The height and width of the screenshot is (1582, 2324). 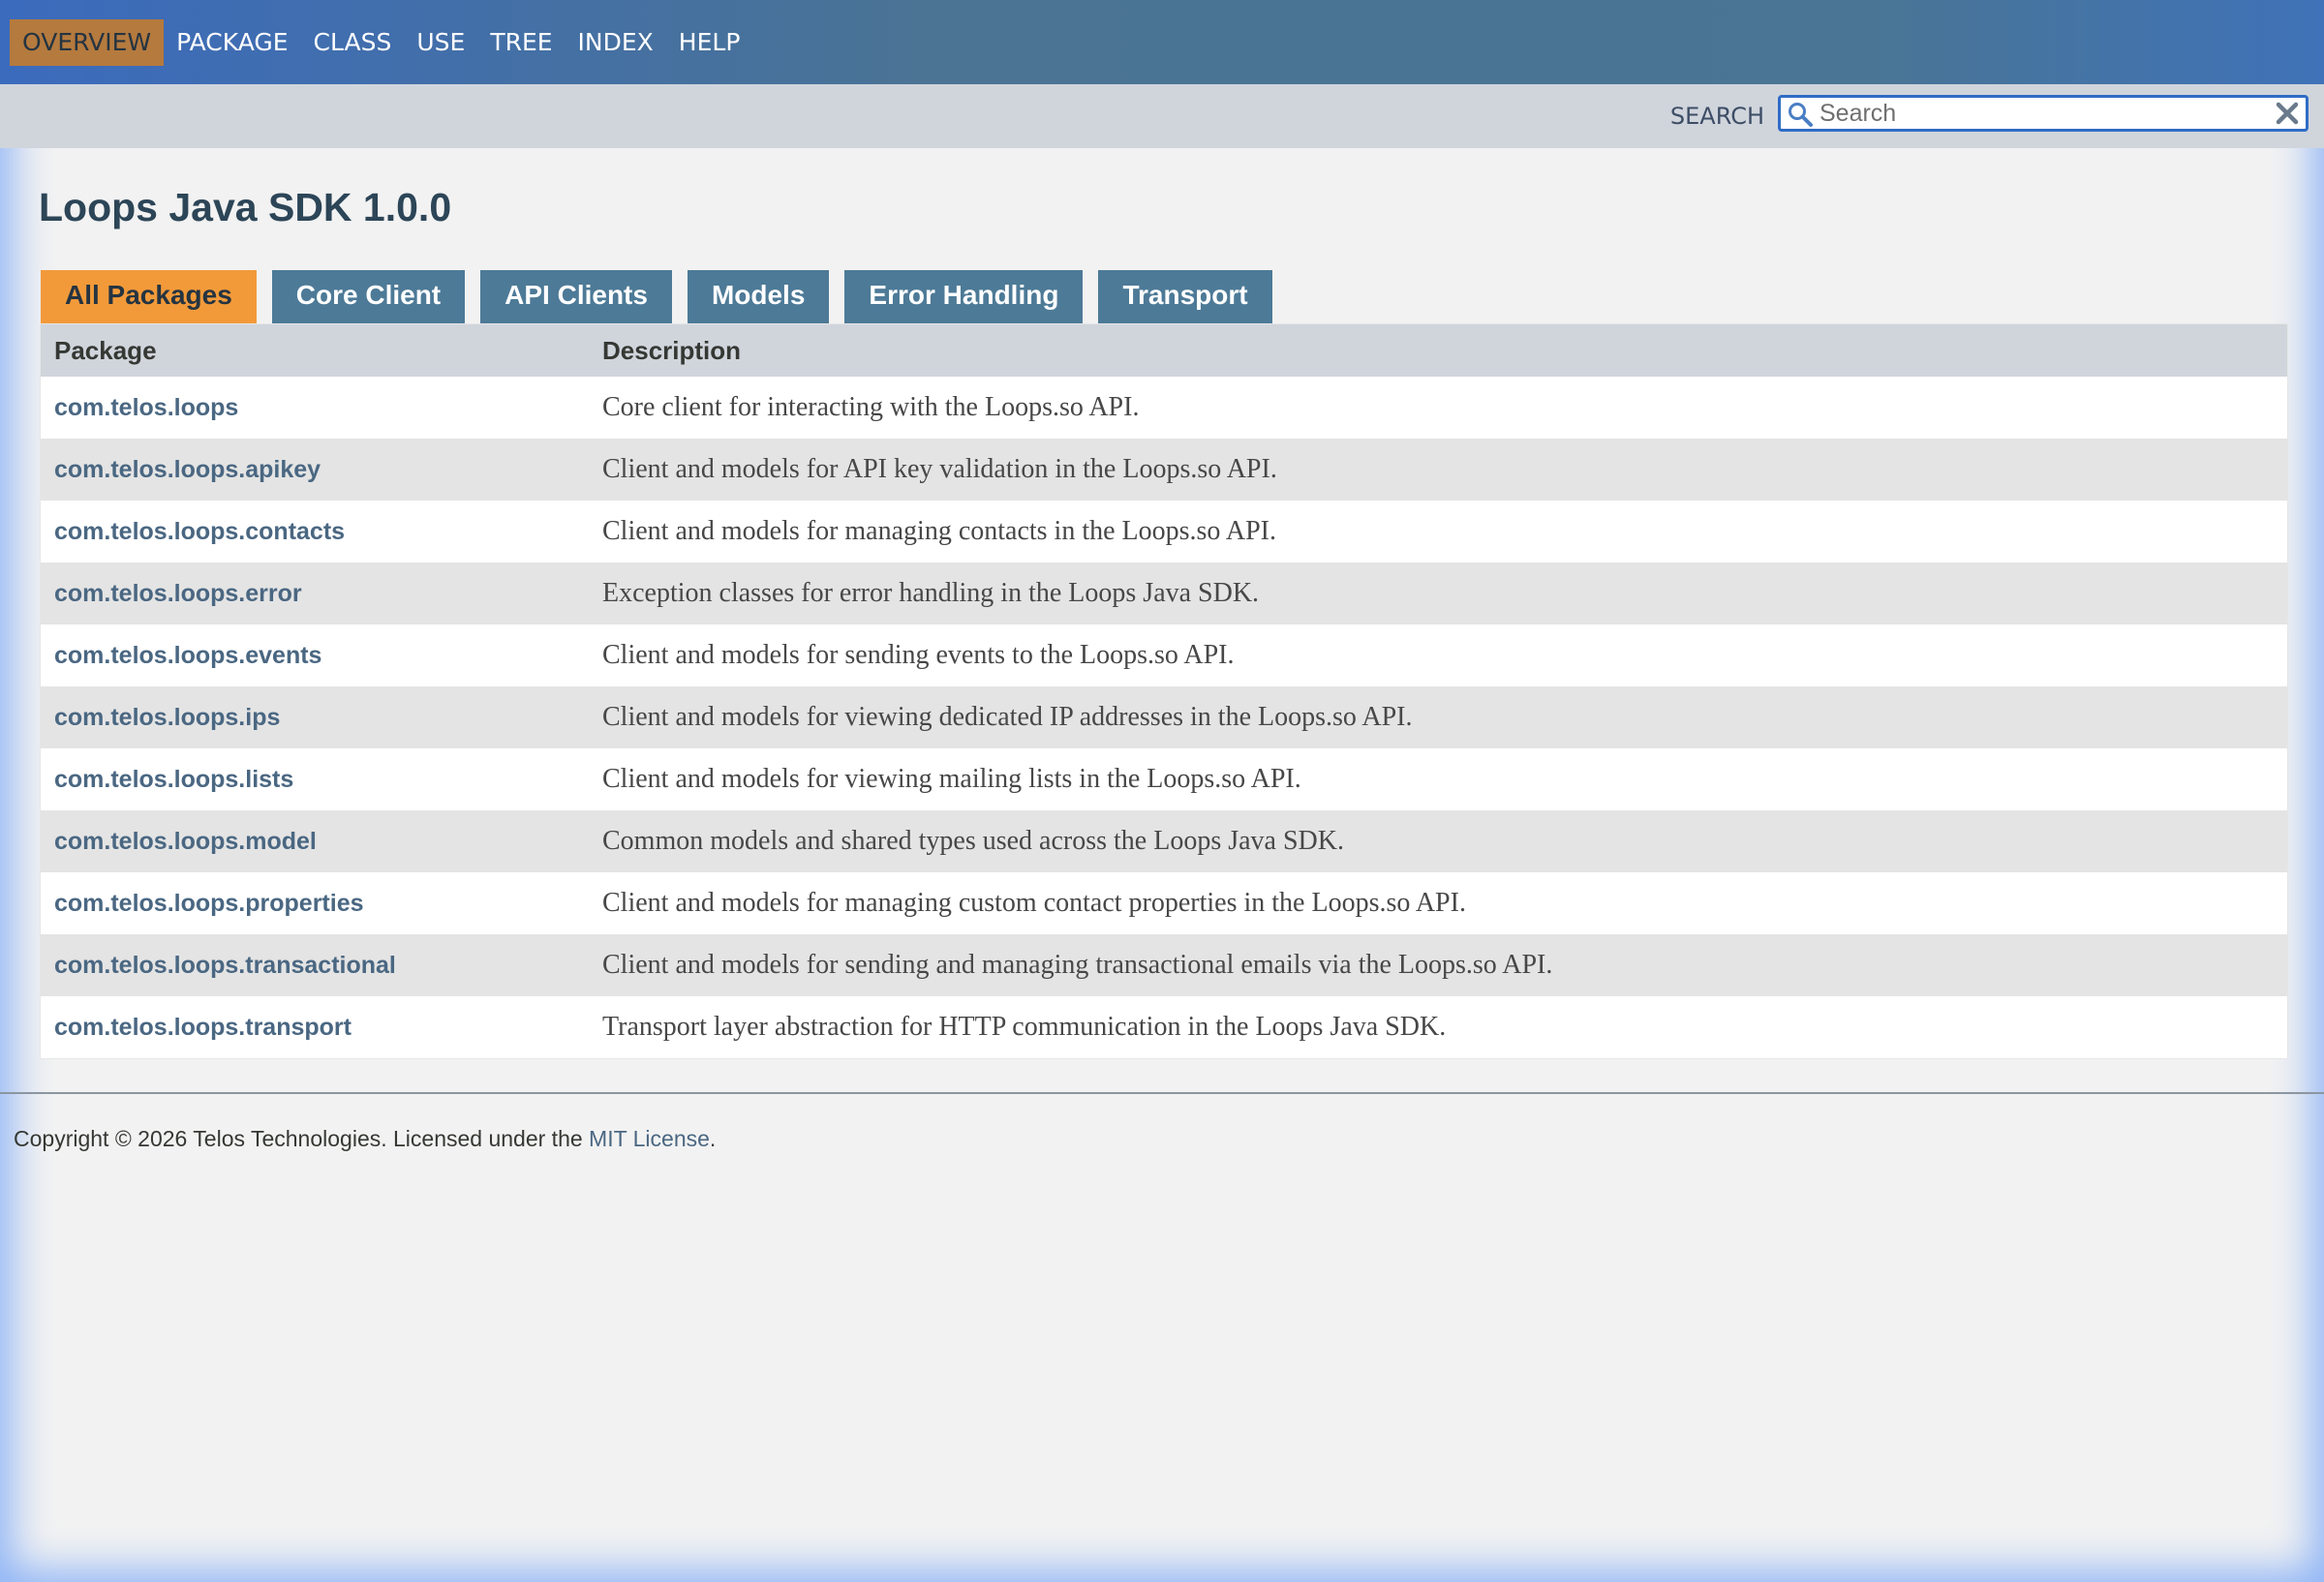 What do you see at coordinates (173, 779) in the screenshot?
I see `package-link: com.telos.loops.lists` at bounding box center [173, 779].